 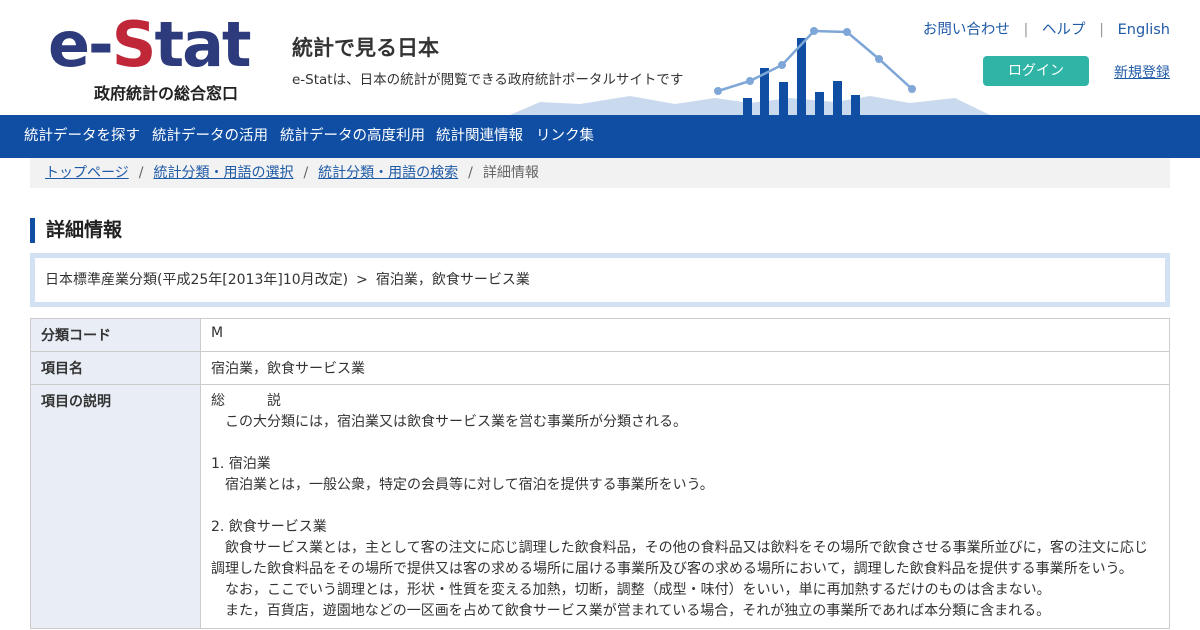 What do you see at coordinates (600, 280) in the screenshot?
I see `classification-path: 日本標準産業分類(平成25年[2013年]10月改定) > 宿泊業，飲食サービス業` at bounding box center [600, 280].